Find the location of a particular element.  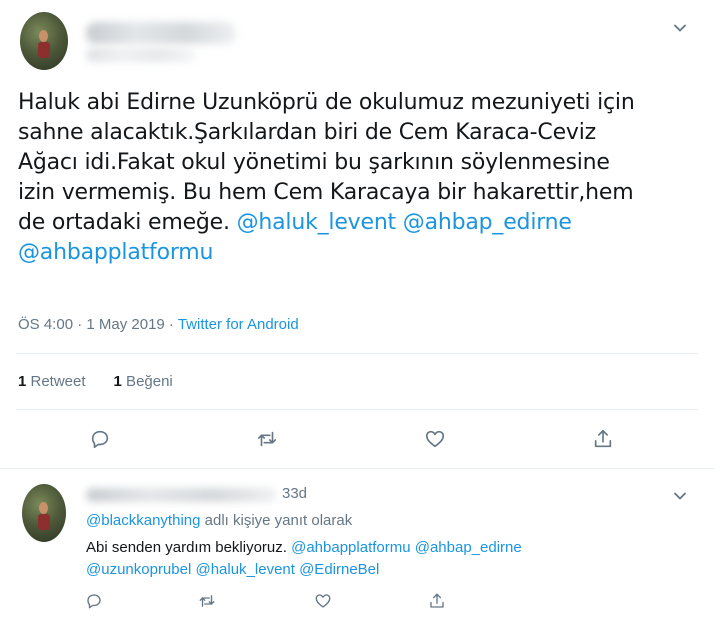

reply-context: @blackkanything adlı kişiye yanıt olarak is located at coordinates (219, 521).